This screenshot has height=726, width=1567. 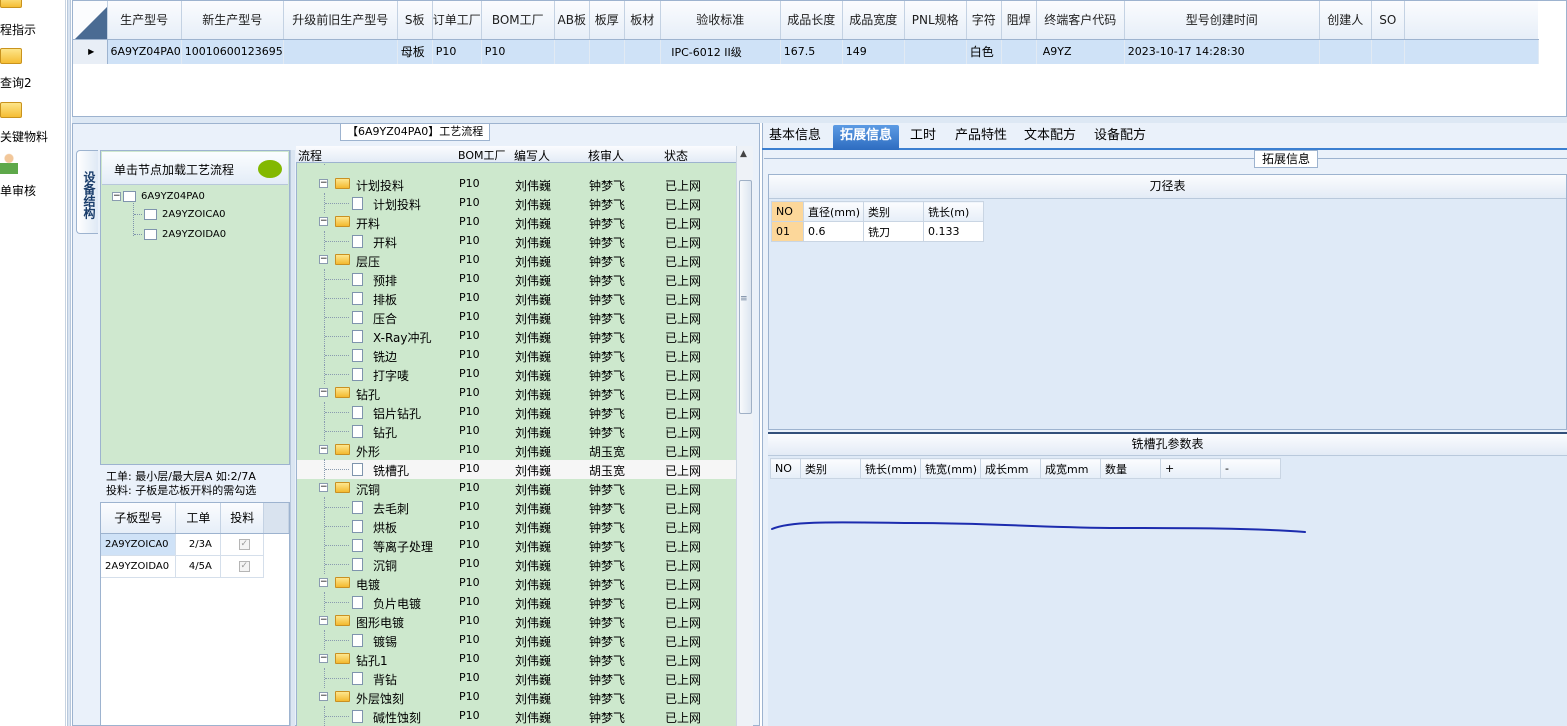 What do you see at coordinates (923, 137) in the screenshot?
I see `tab-work-hours: 工时` at bounding box center [923, 137].